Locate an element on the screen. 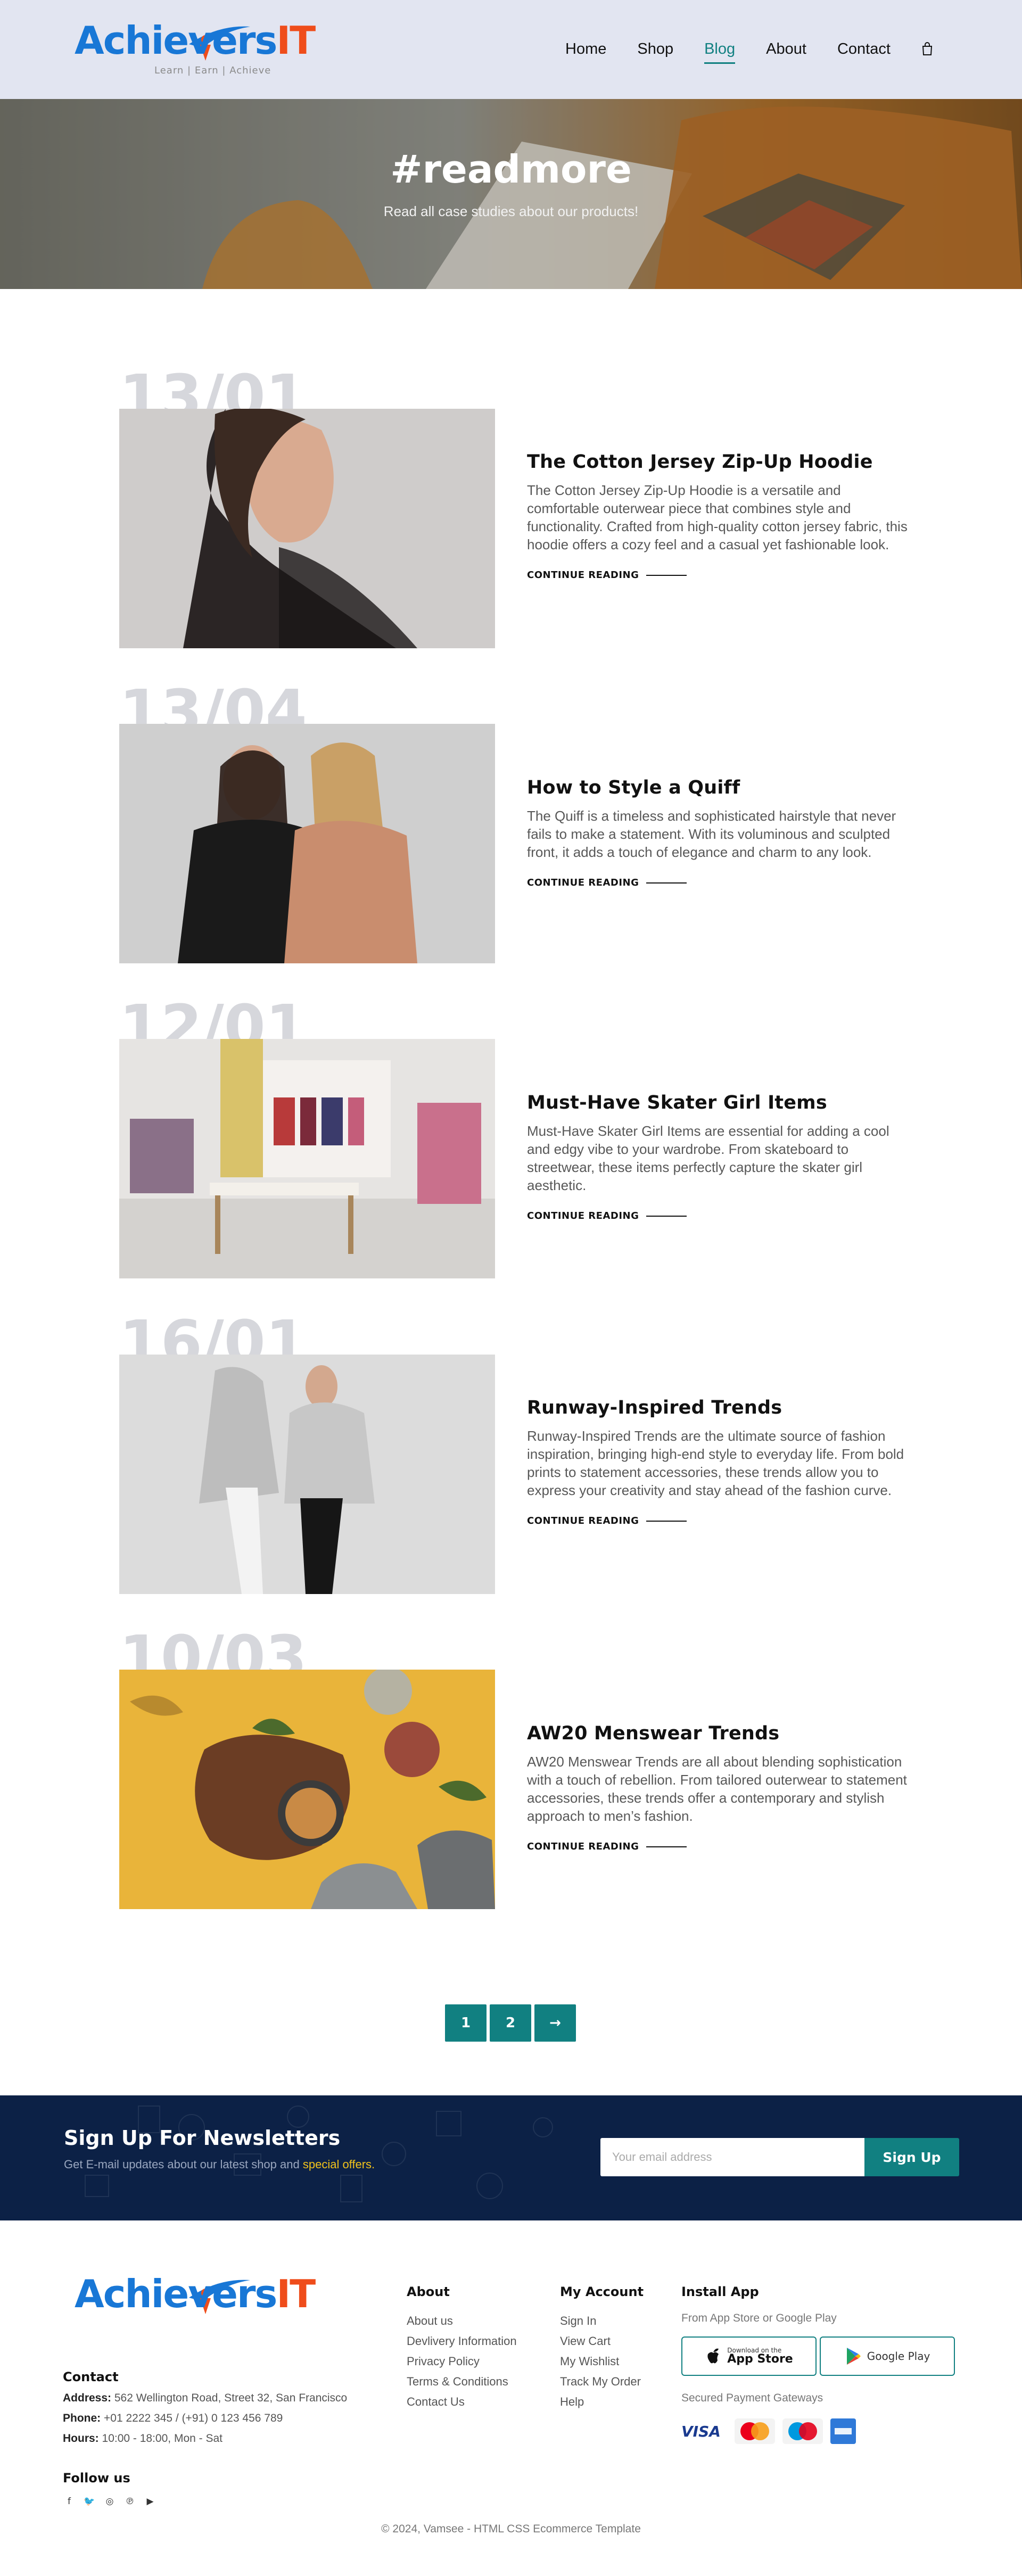  post-title: How to Style a Quiff is located at coordinates (718, 787).